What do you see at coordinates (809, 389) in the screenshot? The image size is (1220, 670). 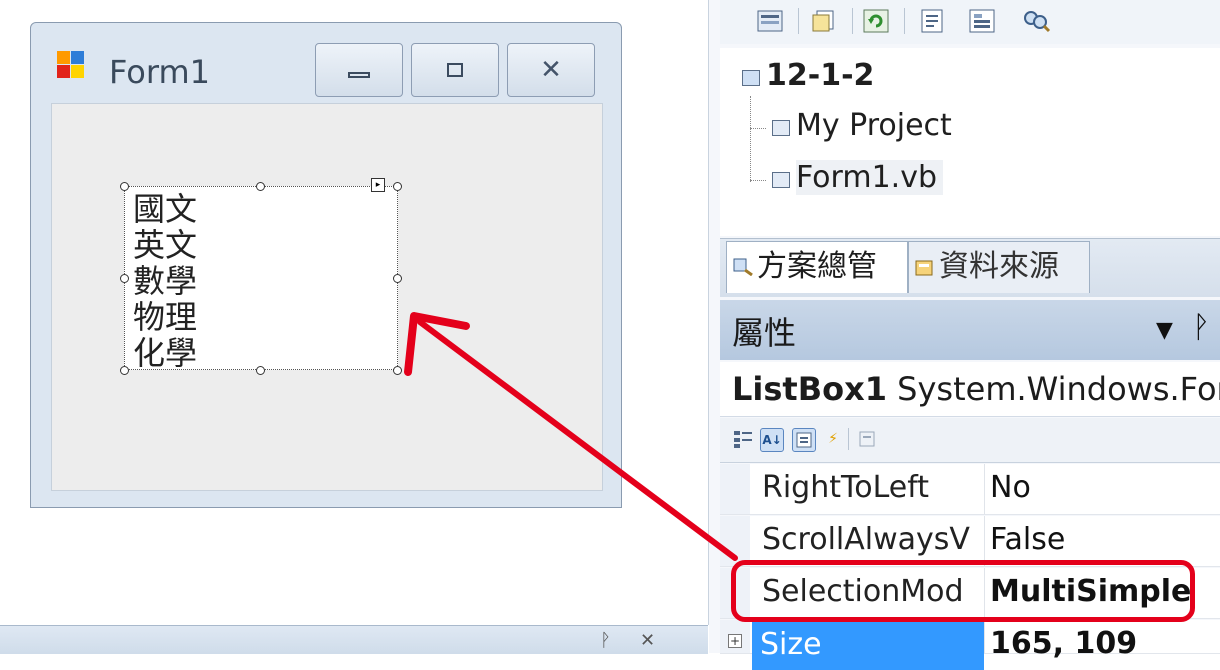 I see `object-name: ListBox1` at bounding box center [809, 389].